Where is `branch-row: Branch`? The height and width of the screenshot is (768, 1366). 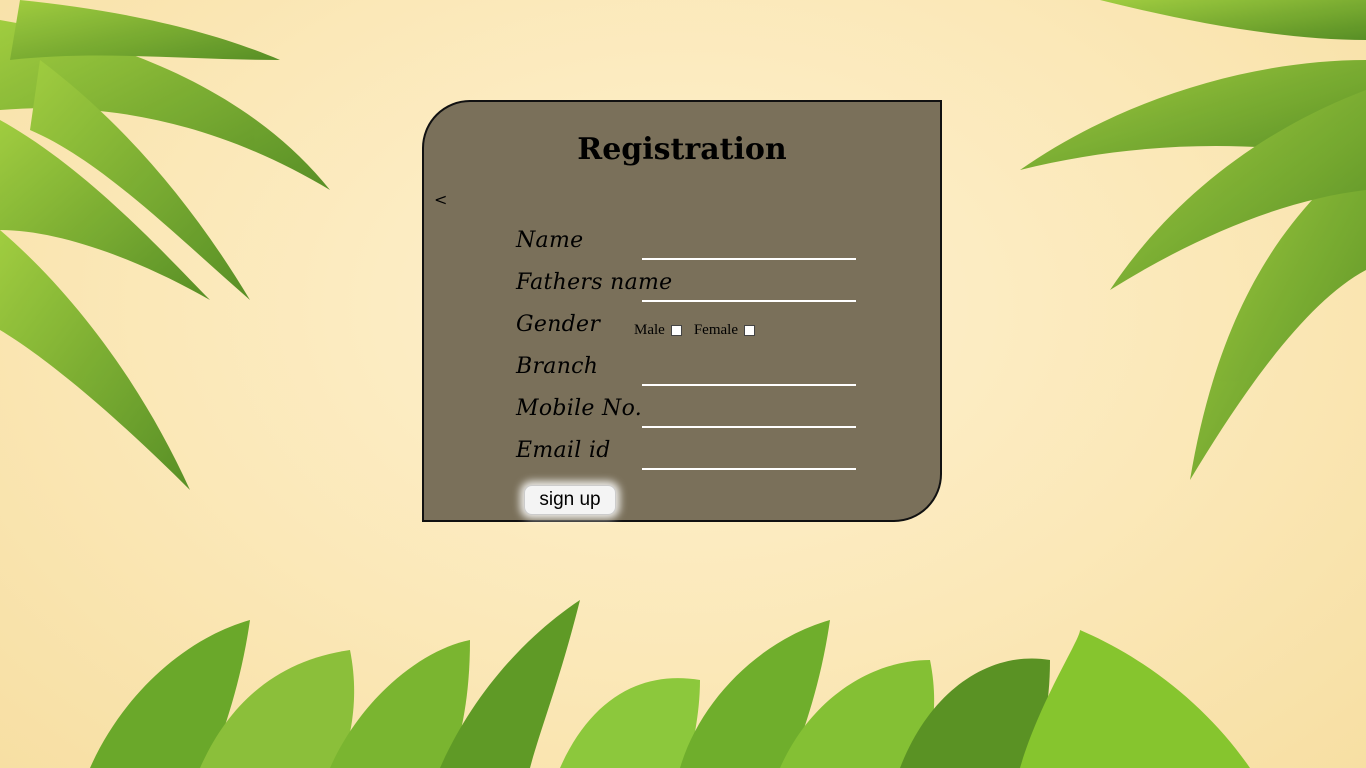 branch-row: Branch is located at coordinates (696, 368).